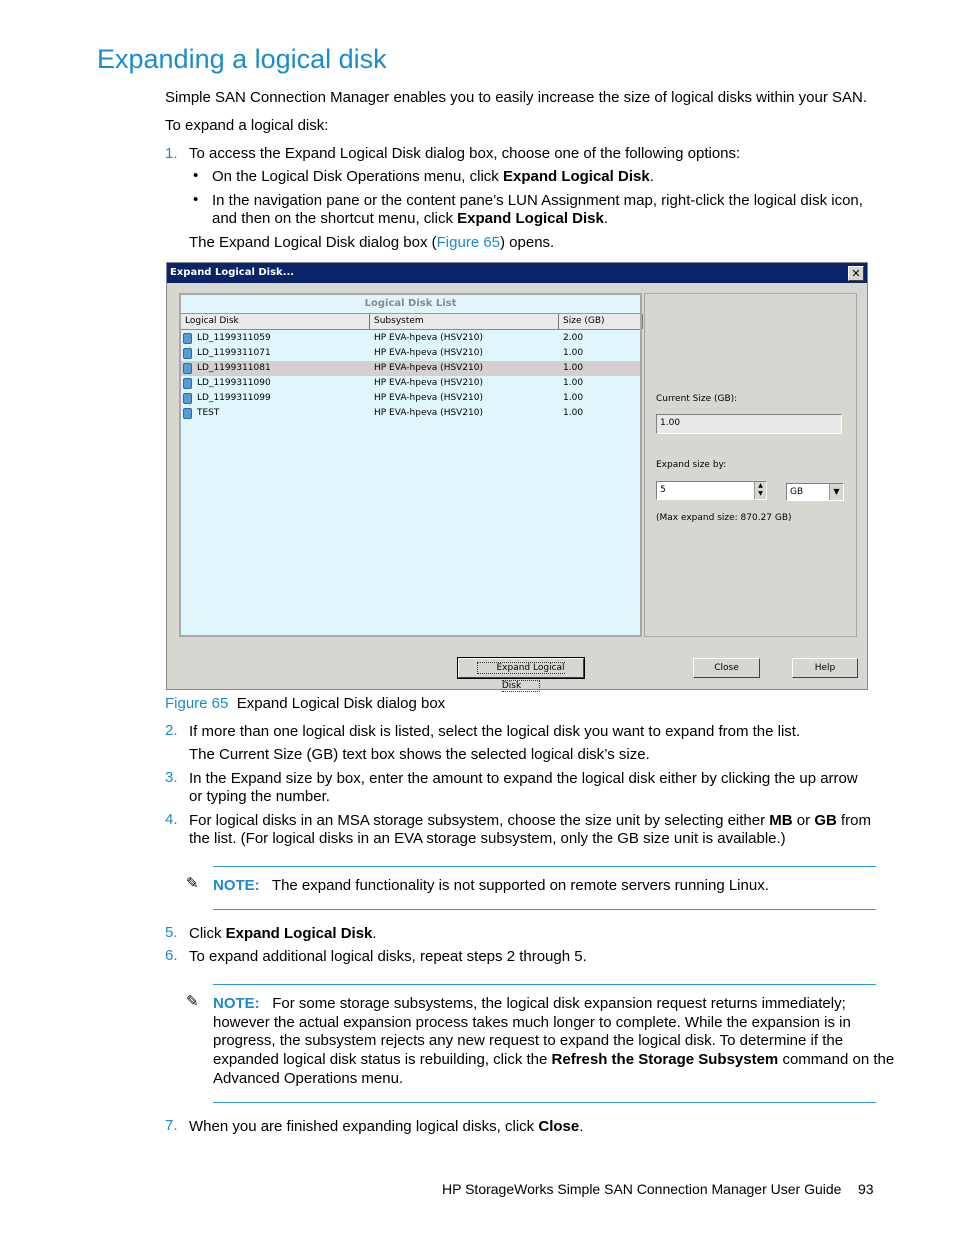 Image resolution: width=954 pixels, height=1235 pixels. Describe the element at coordinates (259, 796) in the screenshot. I see `step-3-line2: or typing the number.` at that location.